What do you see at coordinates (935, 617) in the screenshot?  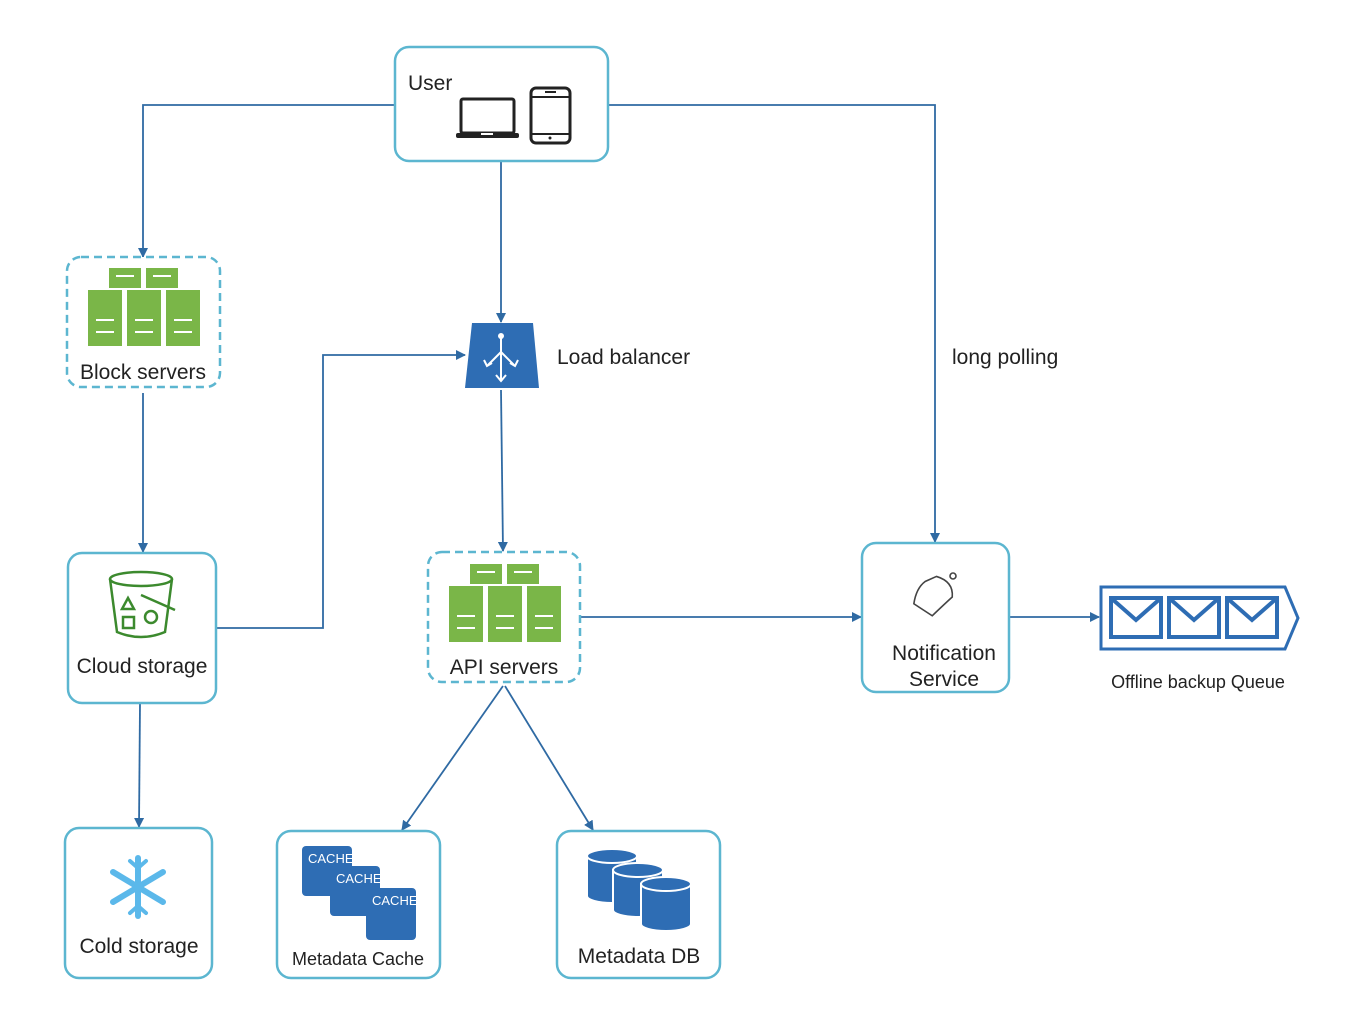 I see `notification-service-node: Notification Service` at bounding box center [935, 617].